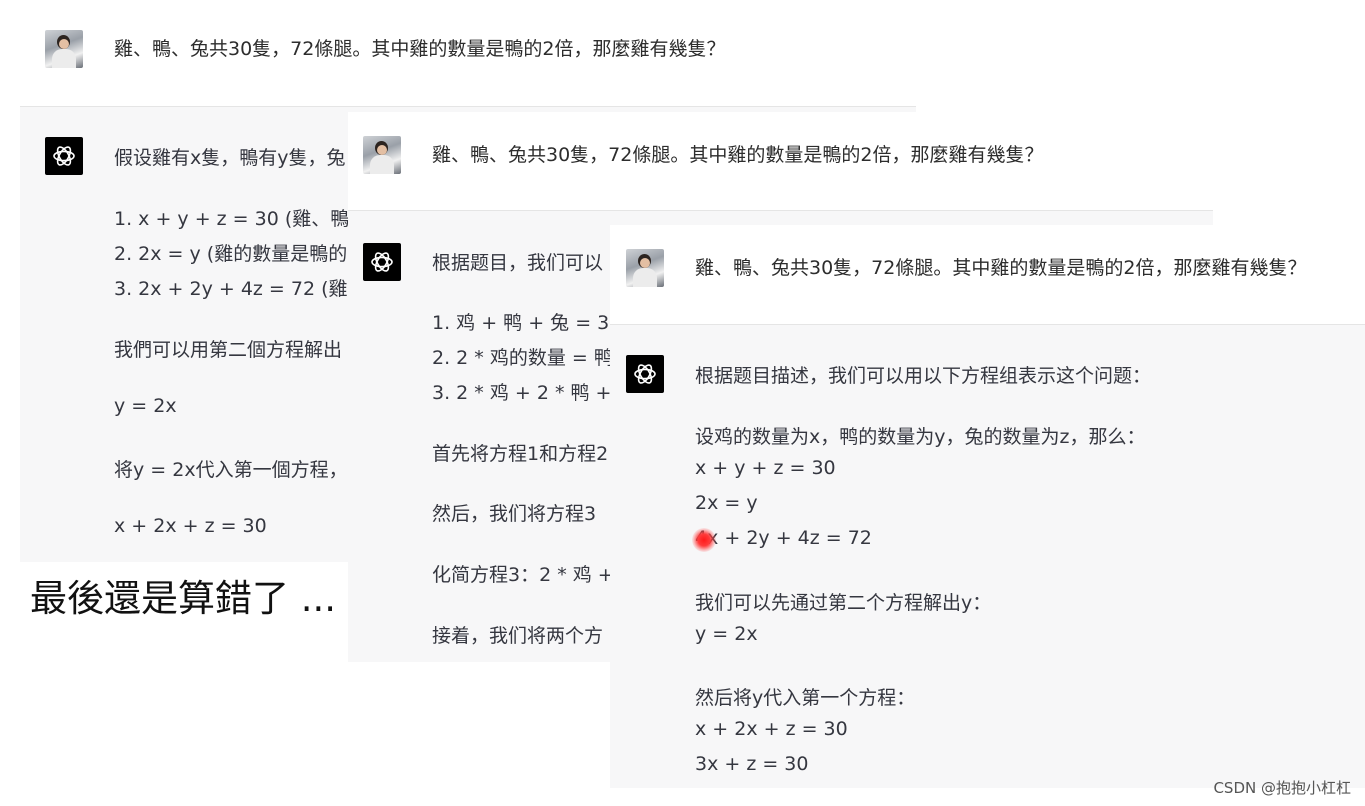 The width and height of the screenshot is (1365, 806). What do you see at coordinates (522, 393) in the screenshot?
I see `answer-line: 3. 2 * 鸡 + 2 * 鸭 +` at bounding box center [522, 393].